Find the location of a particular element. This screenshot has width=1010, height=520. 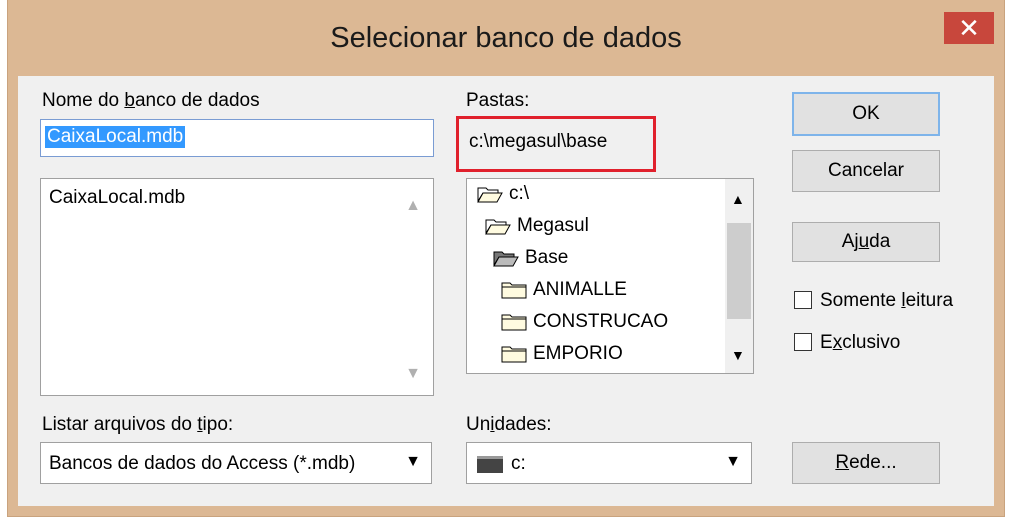

file-type-label: Listar arquivos do tipo: is located at coordinates (138, 424).